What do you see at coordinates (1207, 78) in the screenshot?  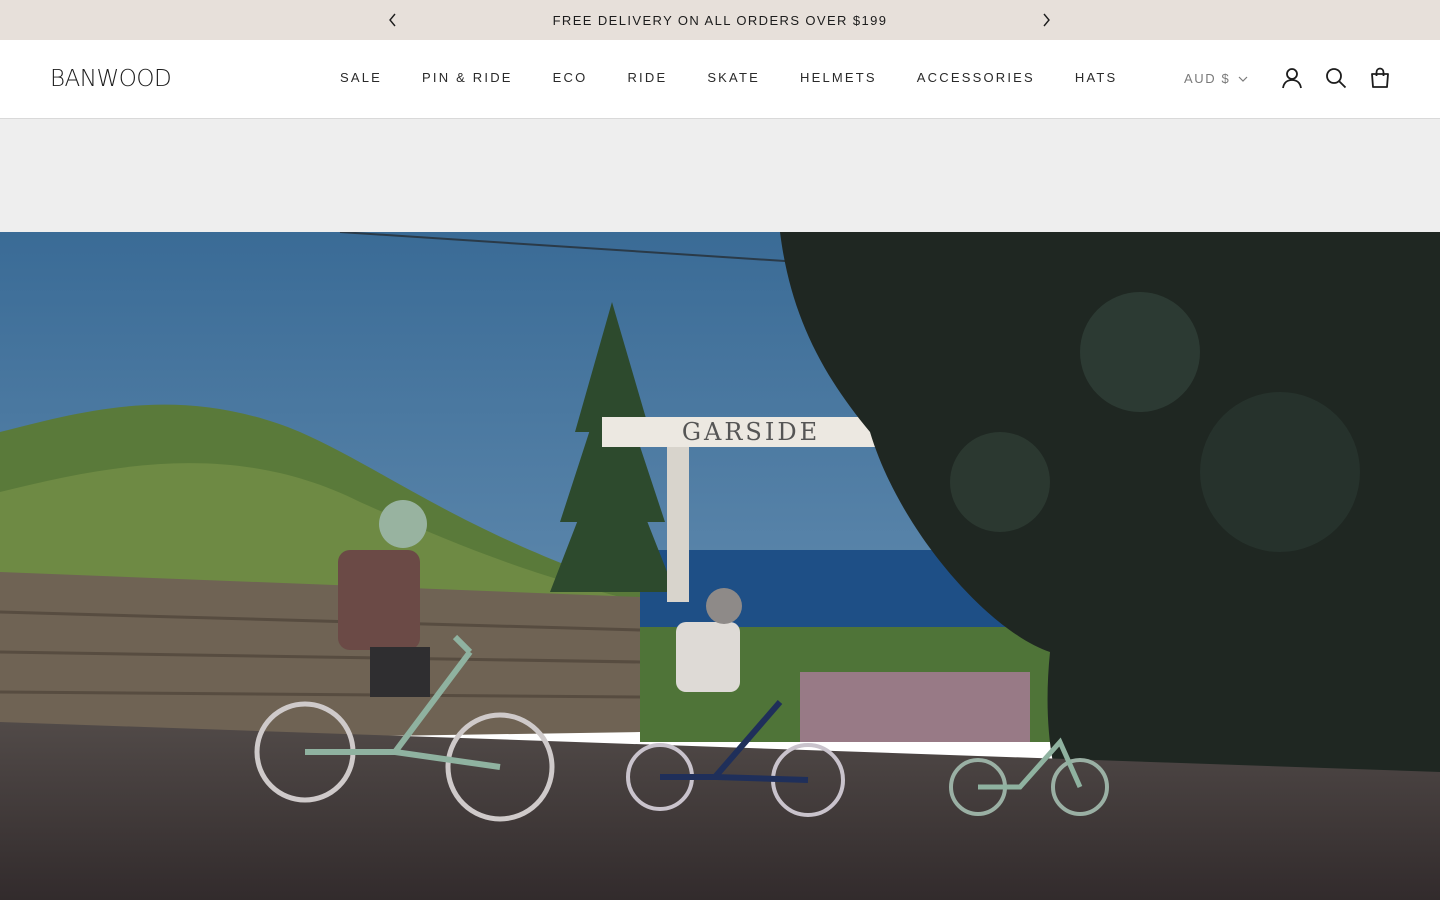 I see `currency-label: AUD $` at bounding box center [1207, 78].